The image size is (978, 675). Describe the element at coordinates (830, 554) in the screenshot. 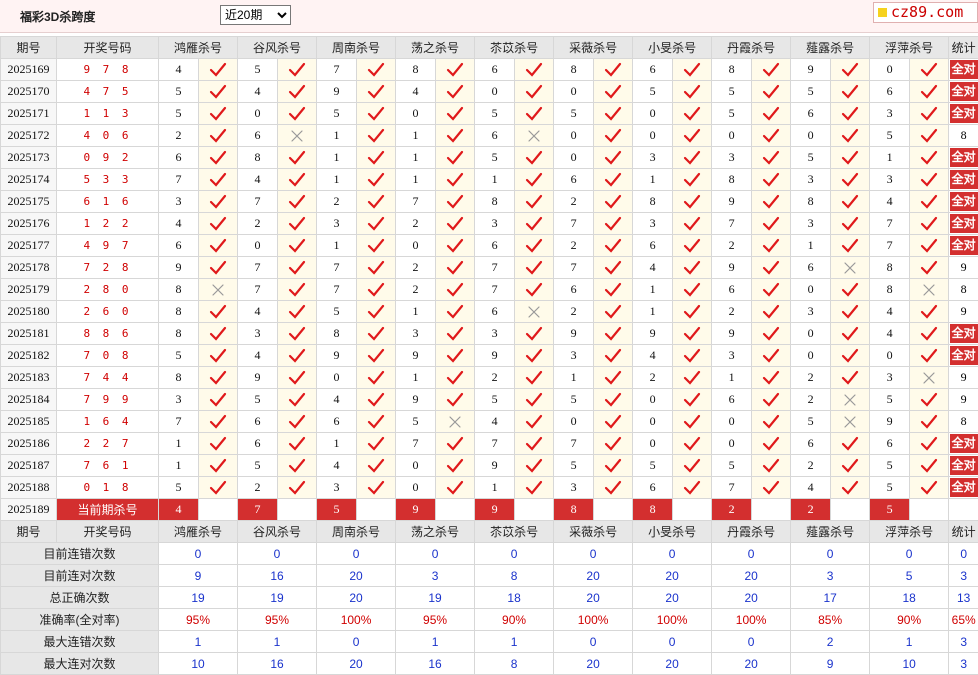

I see `stats-value: 0` at that location.